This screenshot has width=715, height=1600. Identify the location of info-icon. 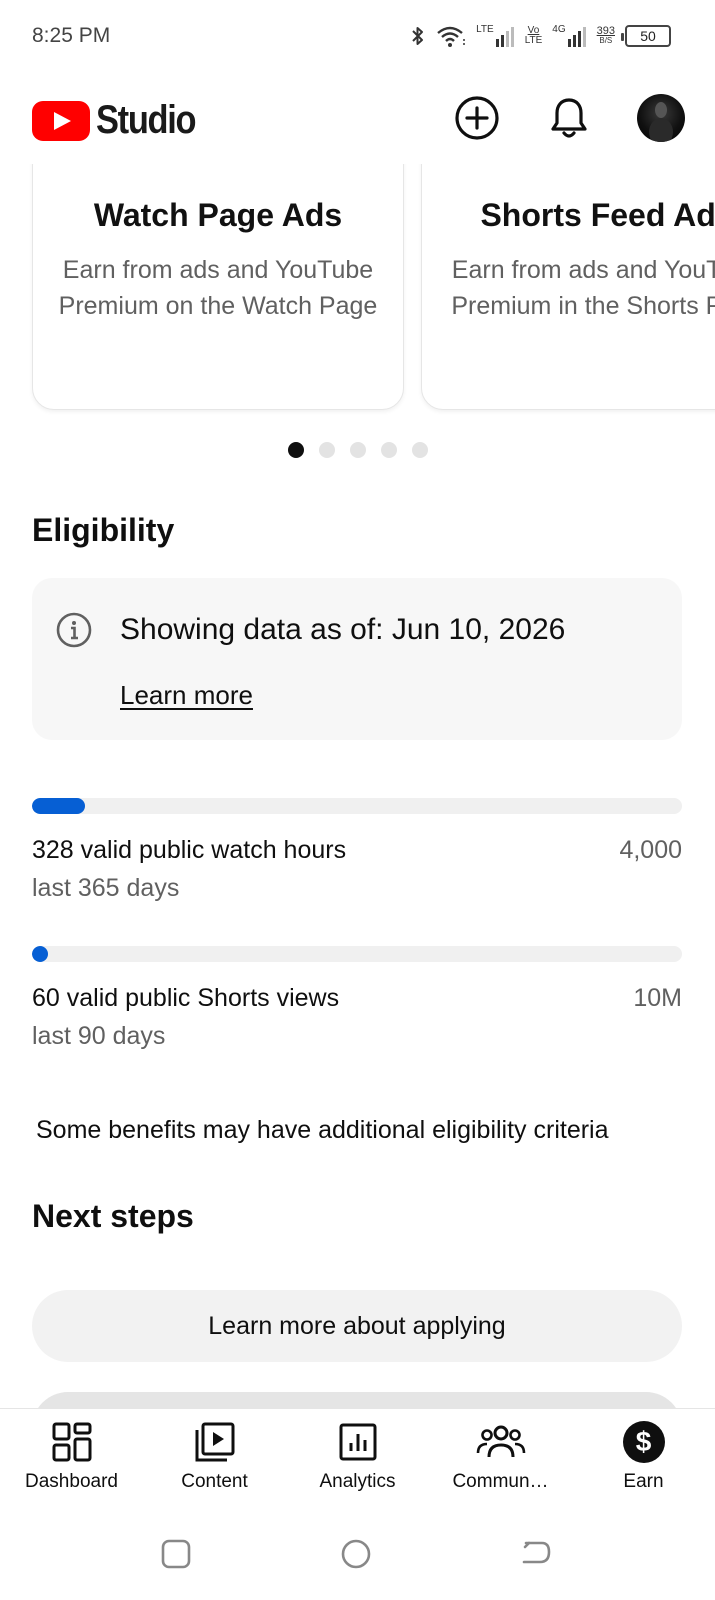
(74, 632).